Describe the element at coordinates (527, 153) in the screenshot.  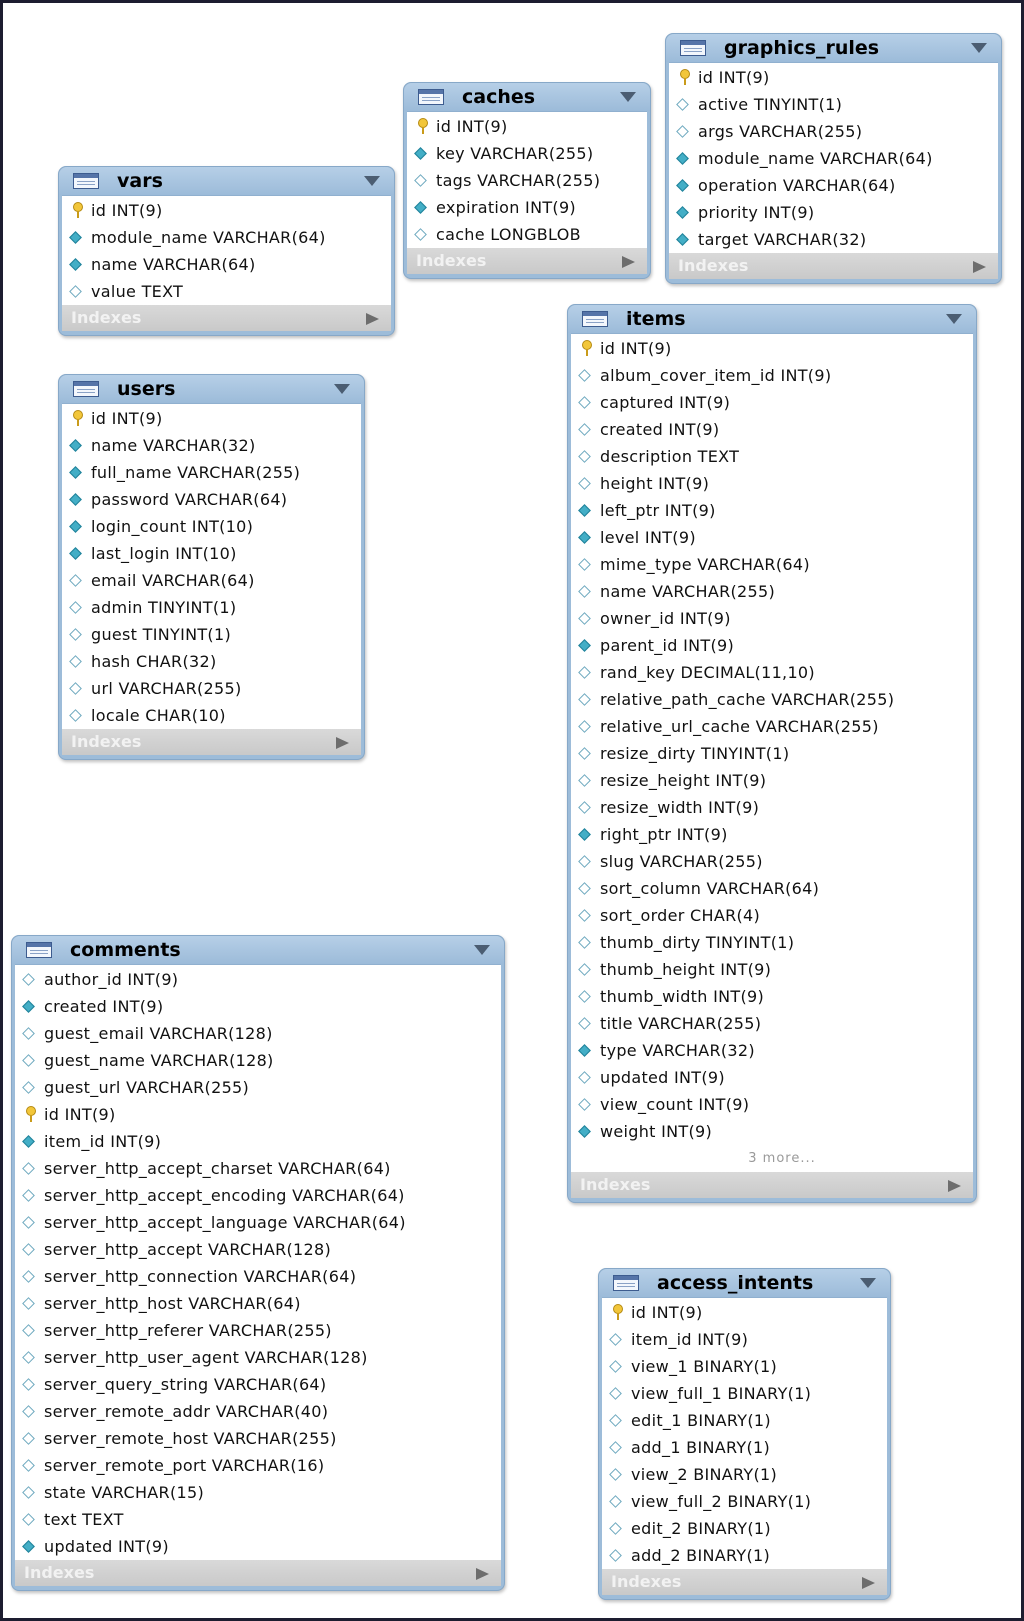
I see `column-row: key VARCHAR(255)` at that location.